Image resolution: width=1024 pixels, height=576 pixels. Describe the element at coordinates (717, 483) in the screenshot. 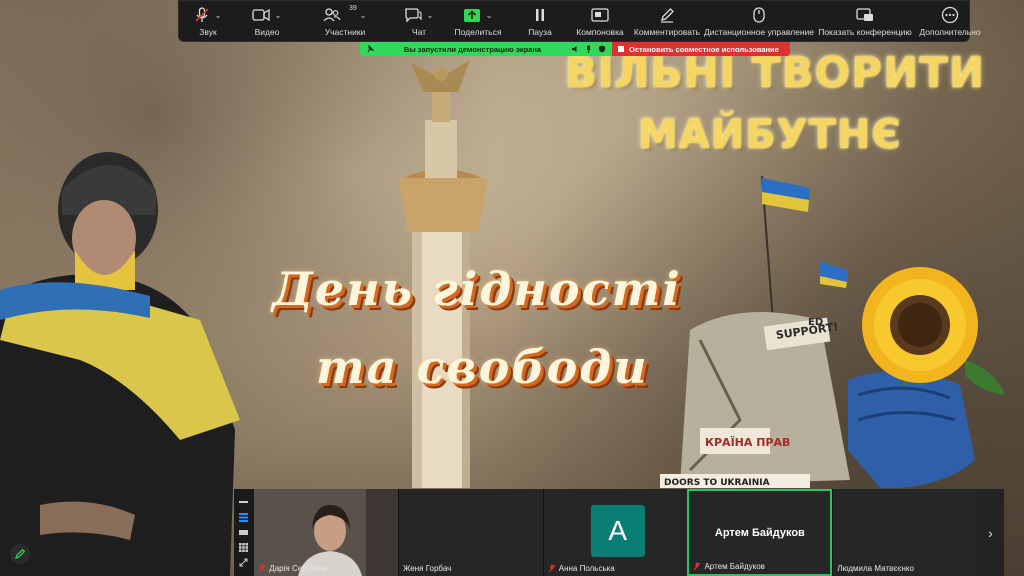

I see `banner-doors: DOORS TO UKRAINIA` at that location.